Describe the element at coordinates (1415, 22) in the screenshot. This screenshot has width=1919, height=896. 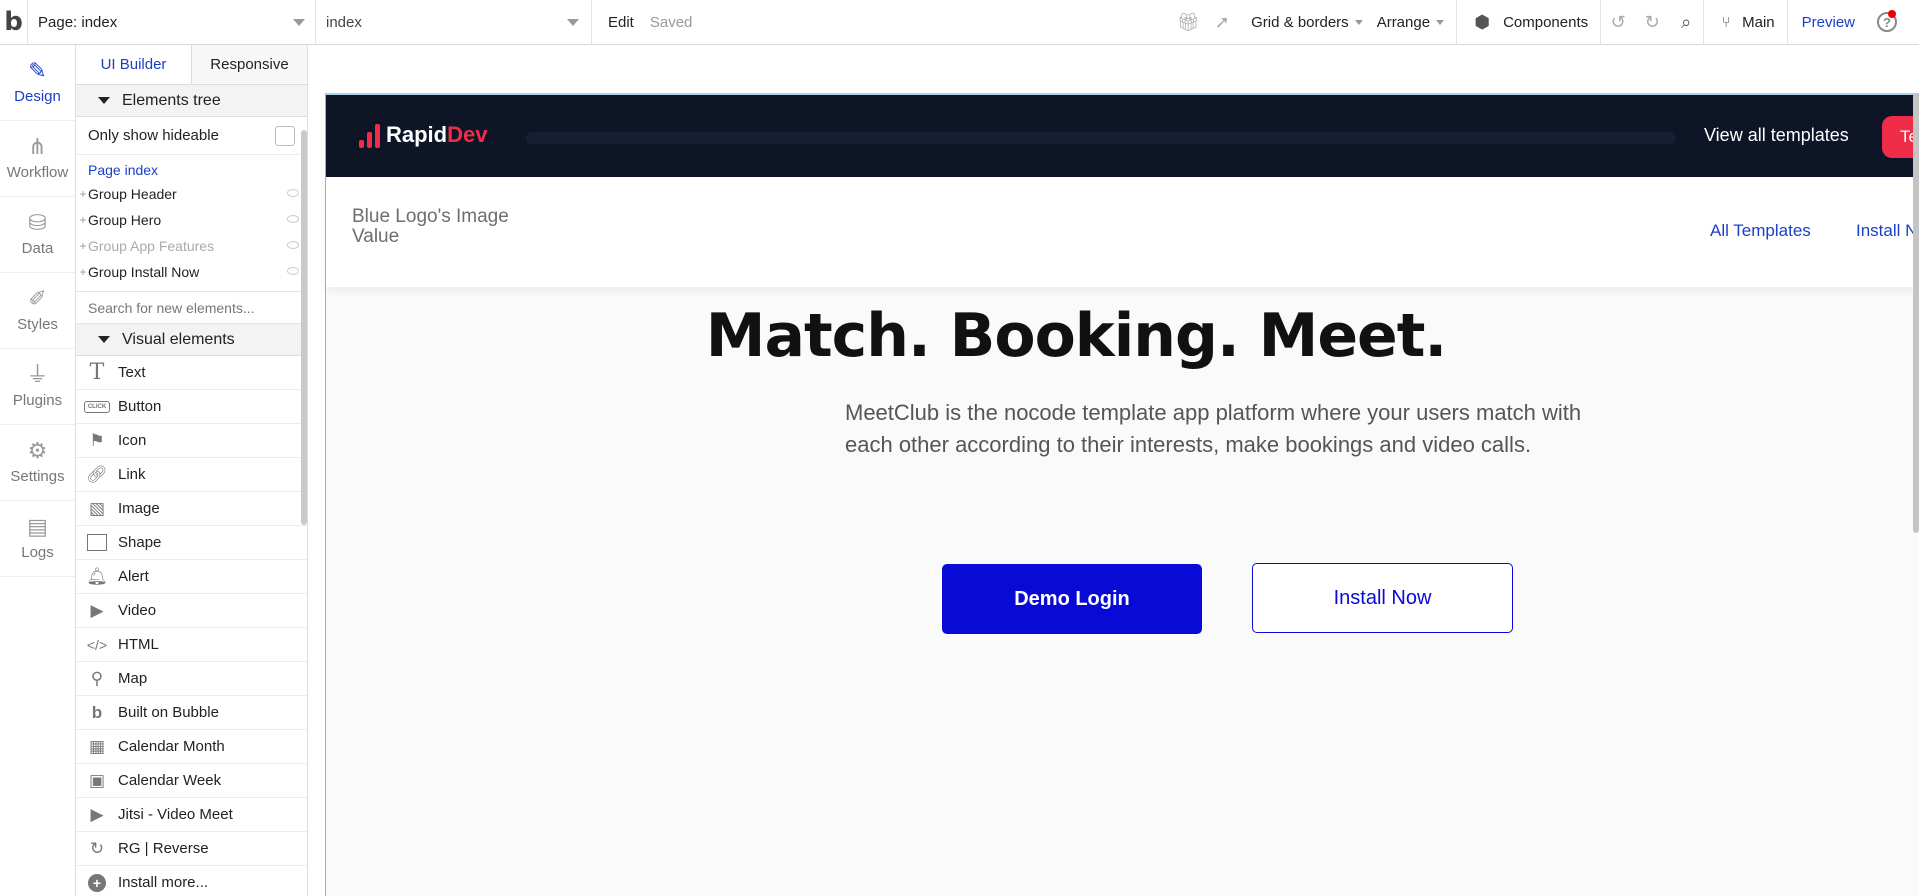
I see `arrange-menu: Arrange` at that location.